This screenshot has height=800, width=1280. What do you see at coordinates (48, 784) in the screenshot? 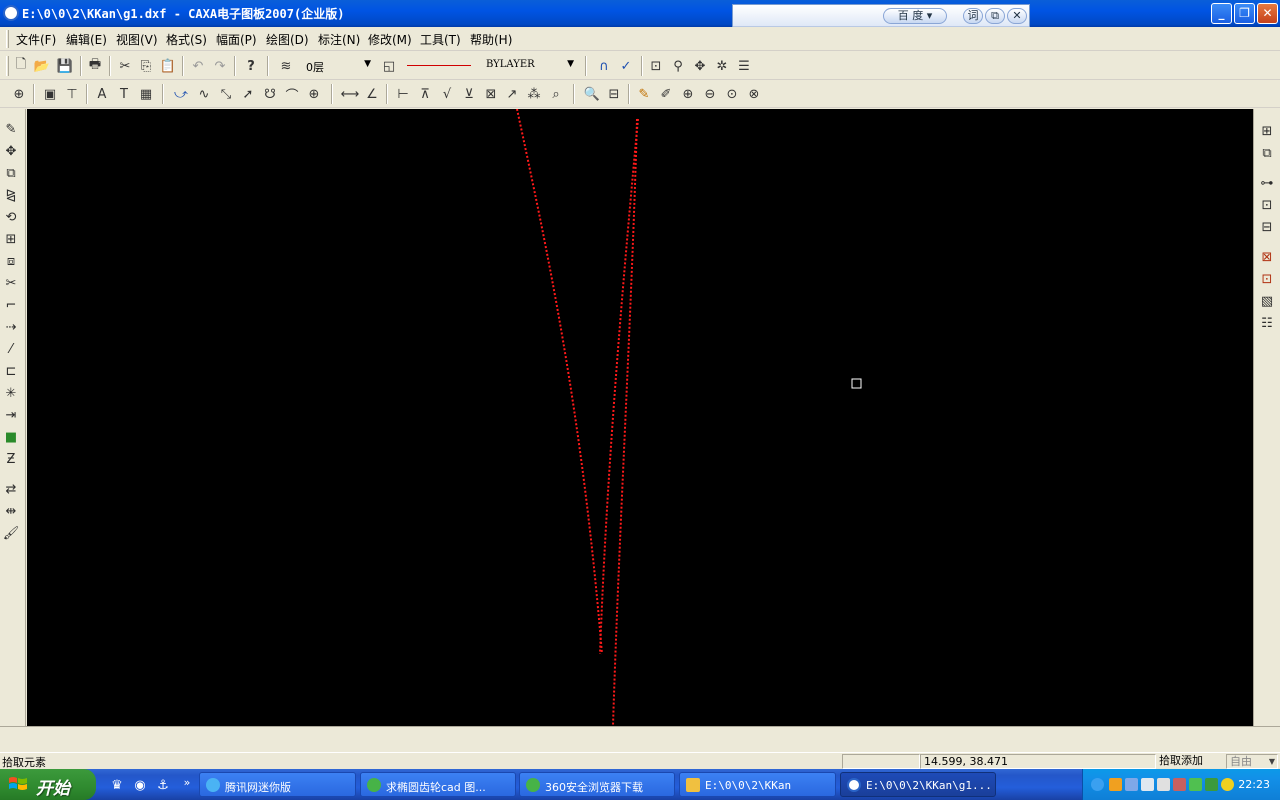
I see `start-button: 开始` at bounding box center [48, 784].